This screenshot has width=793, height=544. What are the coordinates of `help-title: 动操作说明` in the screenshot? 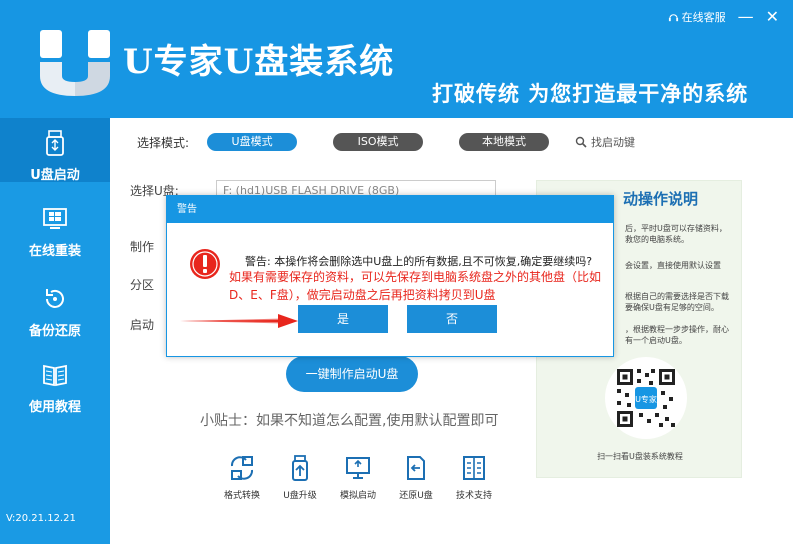 It's located at (661, 199).